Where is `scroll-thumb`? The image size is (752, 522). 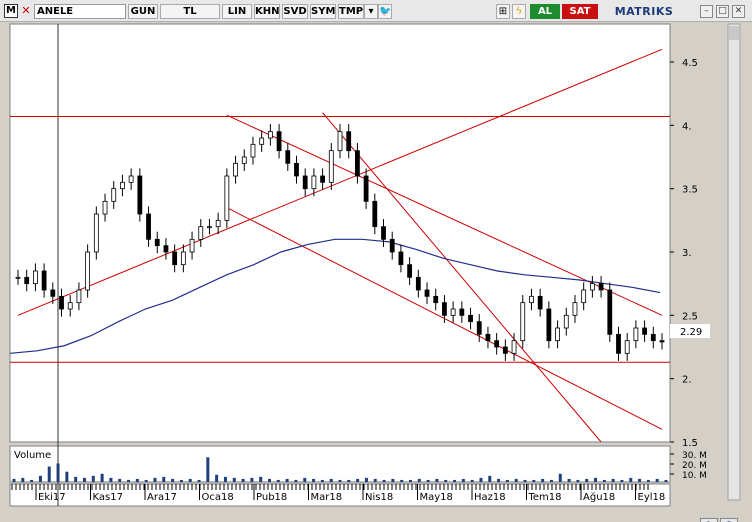 scroll-thumb is located at coordinates (734, 33).